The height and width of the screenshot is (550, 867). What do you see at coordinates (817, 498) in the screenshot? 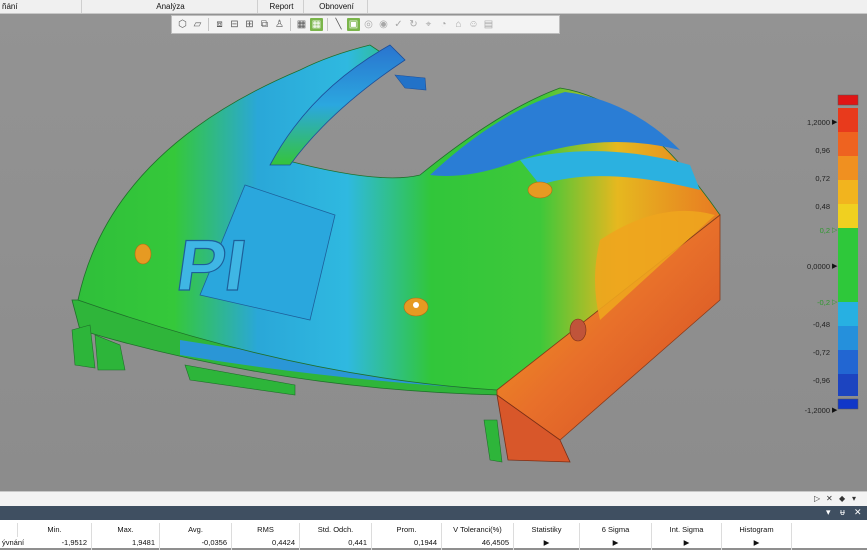
I see `play-icon: ▷` at bounding box center [817, 498].